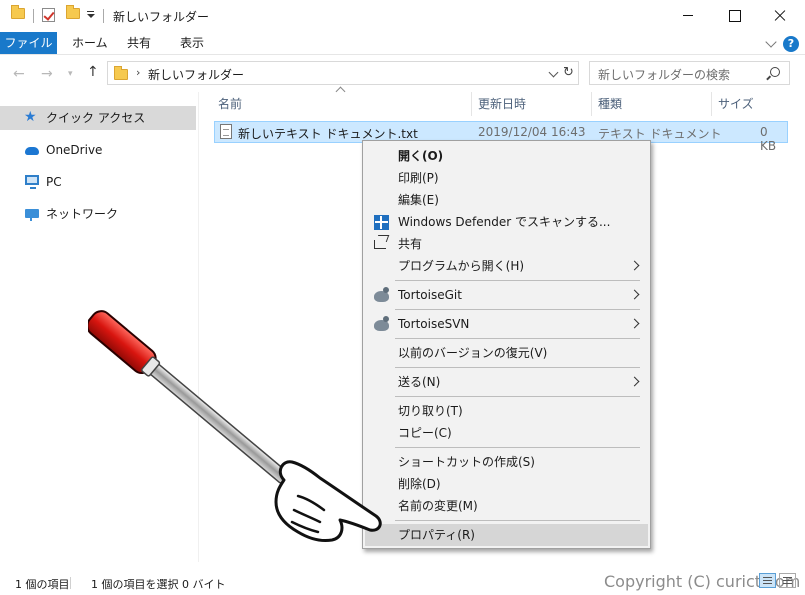 Image resolution: width=805 pixels, height=595 pixels. Describe the element at coordinates (430, 295) in the screenshot. I see `menu-item-label: TortoiseGit` at that location.